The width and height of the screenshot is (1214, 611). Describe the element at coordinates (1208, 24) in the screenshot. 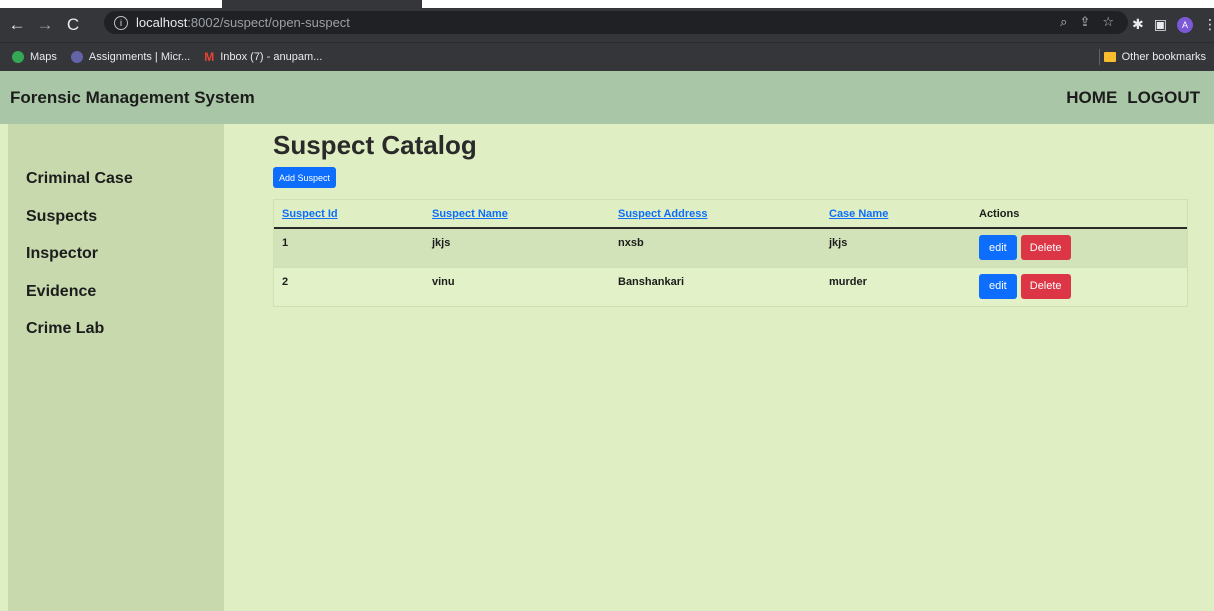

I see `menu-icon: ⋮` at that location.